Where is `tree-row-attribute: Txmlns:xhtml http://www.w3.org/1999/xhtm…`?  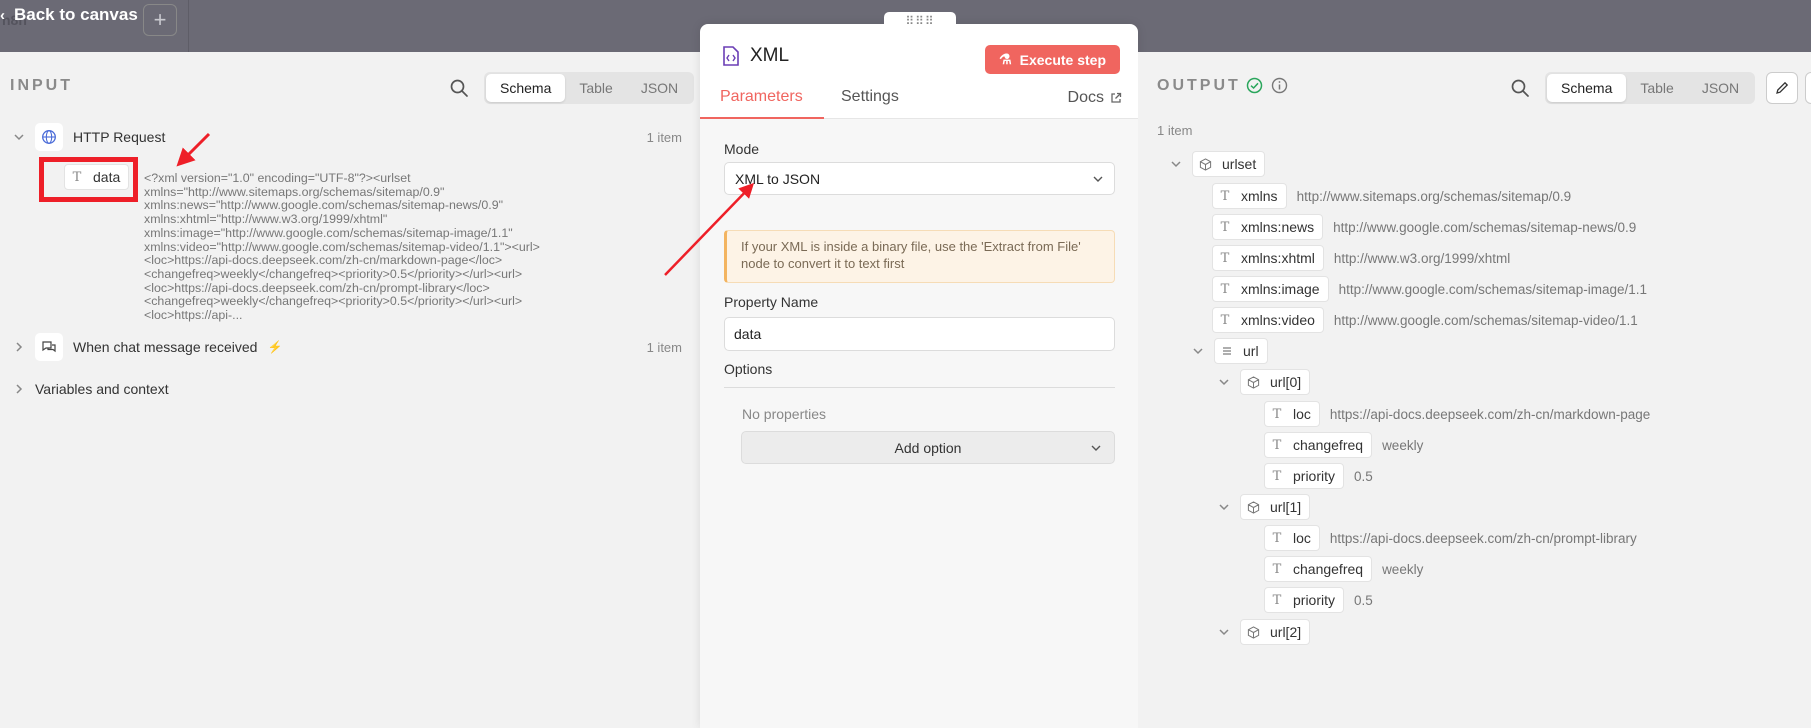 tree-row-attribute: Txmlns:xhtml http://www.w3.org/1999/xhtm… is located at coordinates (1361, 258).